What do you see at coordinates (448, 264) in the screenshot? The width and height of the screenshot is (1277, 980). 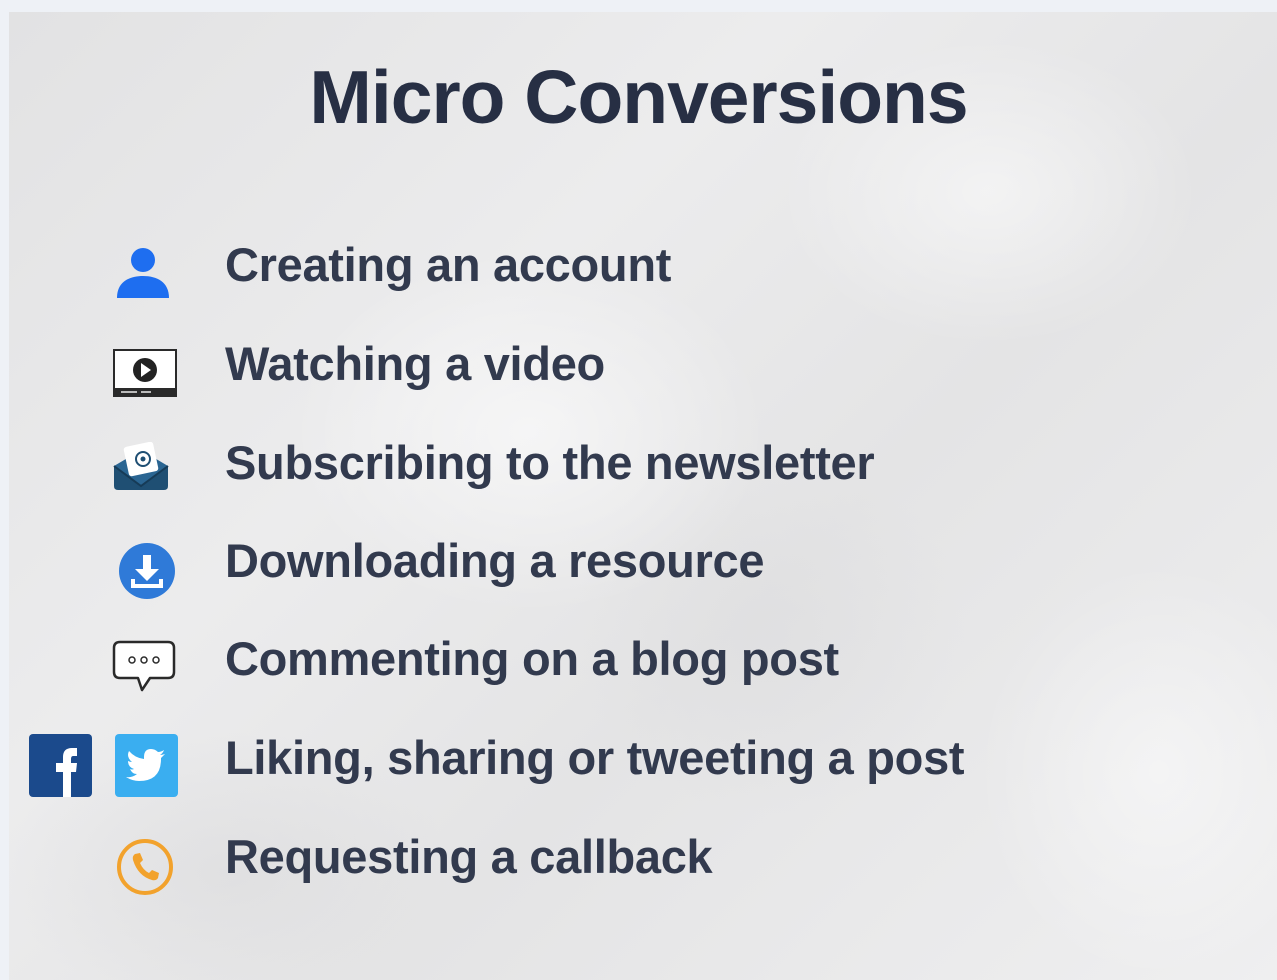 I see `item-label: Creating an account` at bounding box center [448, 264].